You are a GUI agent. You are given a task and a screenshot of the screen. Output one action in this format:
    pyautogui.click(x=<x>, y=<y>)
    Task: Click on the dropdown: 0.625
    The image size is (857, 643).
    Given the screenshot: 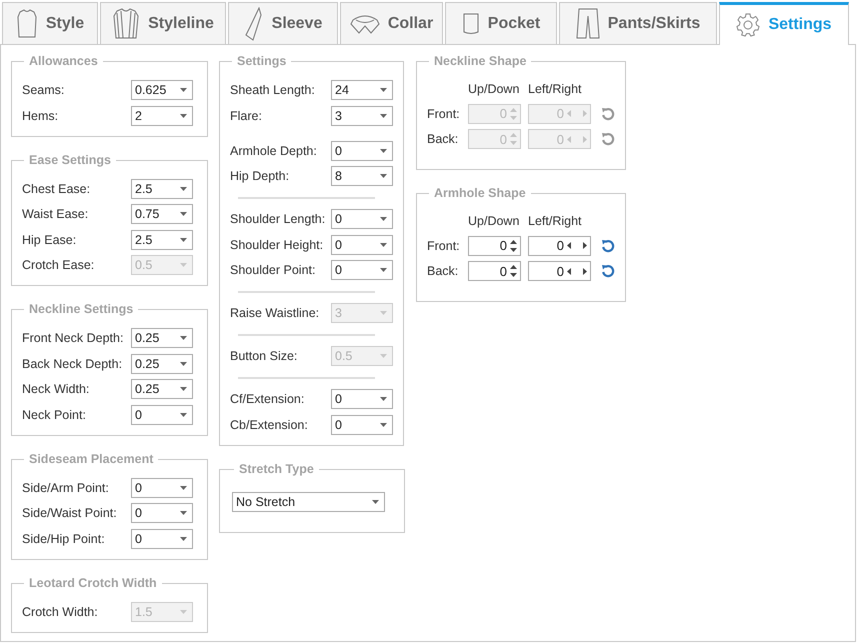 What is the action you would take?
    pyautogui.click(x=162, y=90)
    